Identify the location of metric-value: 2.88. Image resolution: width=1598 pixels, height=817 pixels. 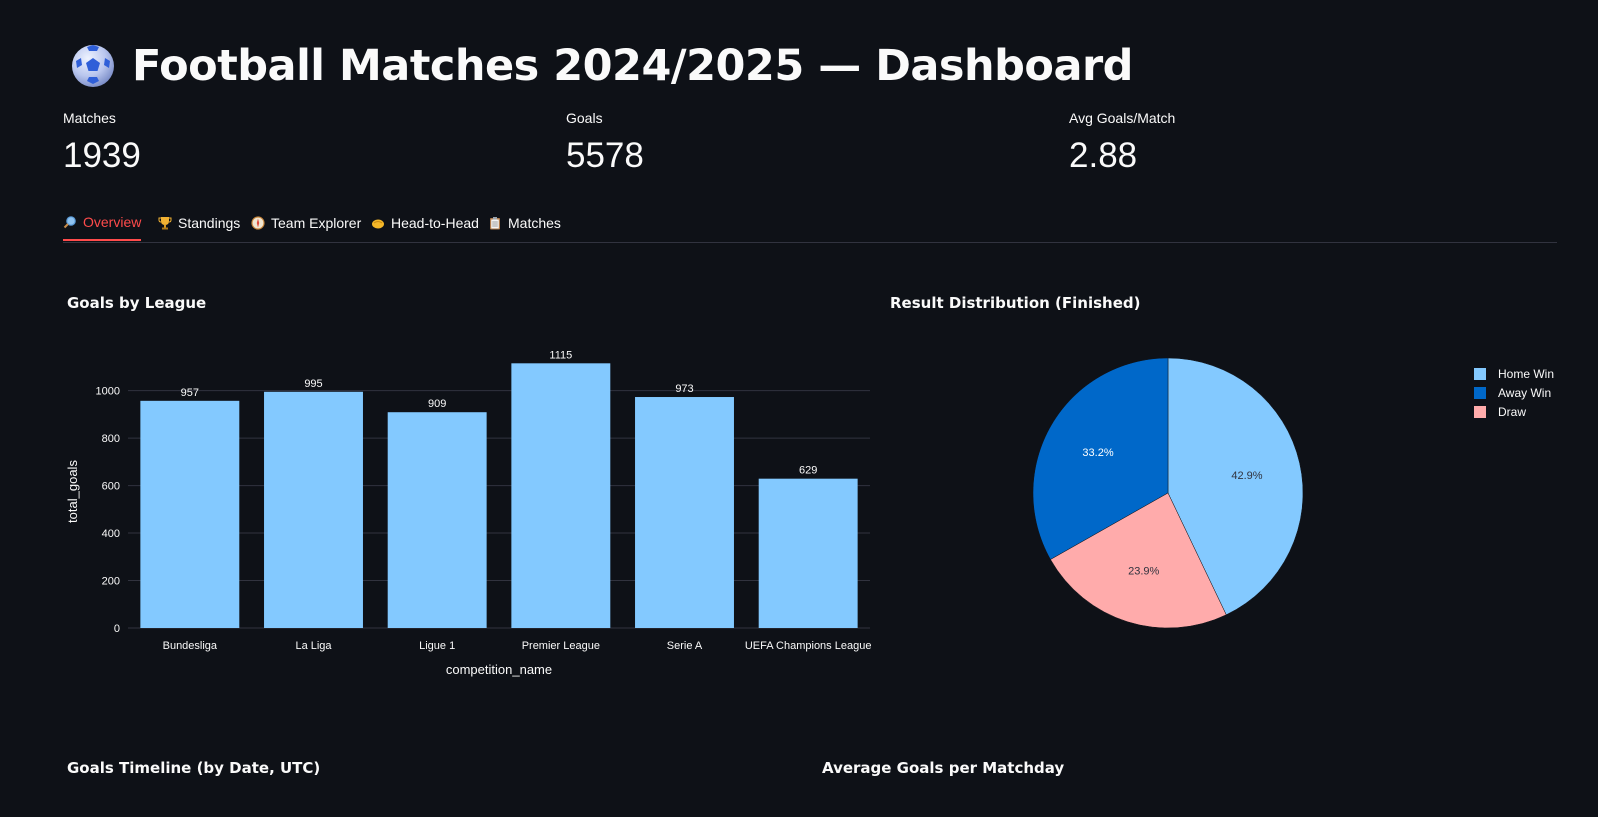
(1103, 155).